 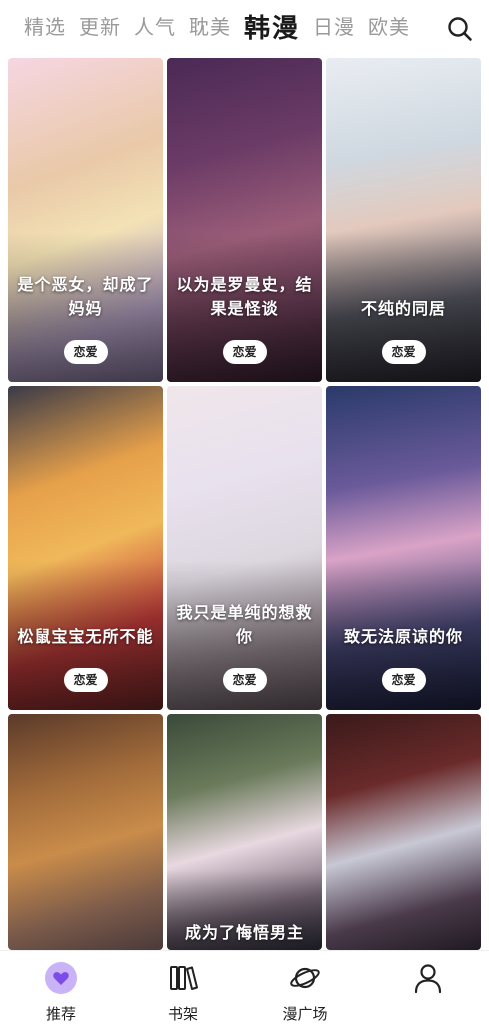 What do you see at coordinates (272, 28) in the screenshot?
I see `tab-korean: 韩漫` at bounding box center [272, 28].